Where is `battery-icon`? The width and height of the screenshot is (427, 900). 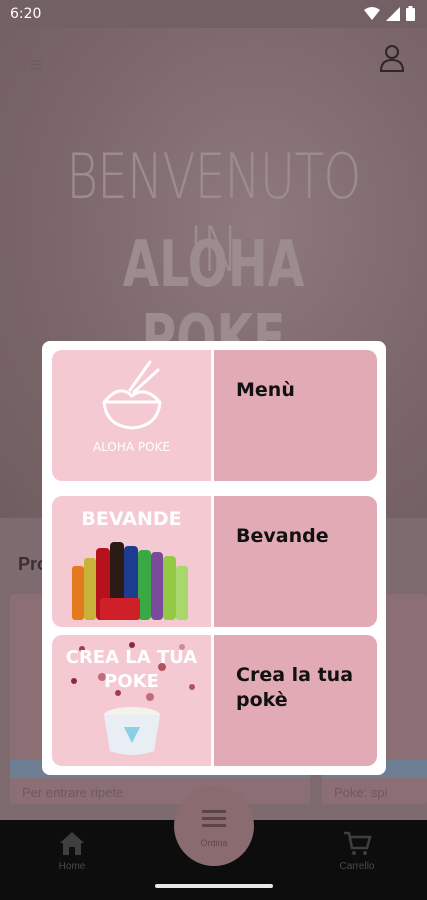
battery-icon is located at coordinates (410, 13).